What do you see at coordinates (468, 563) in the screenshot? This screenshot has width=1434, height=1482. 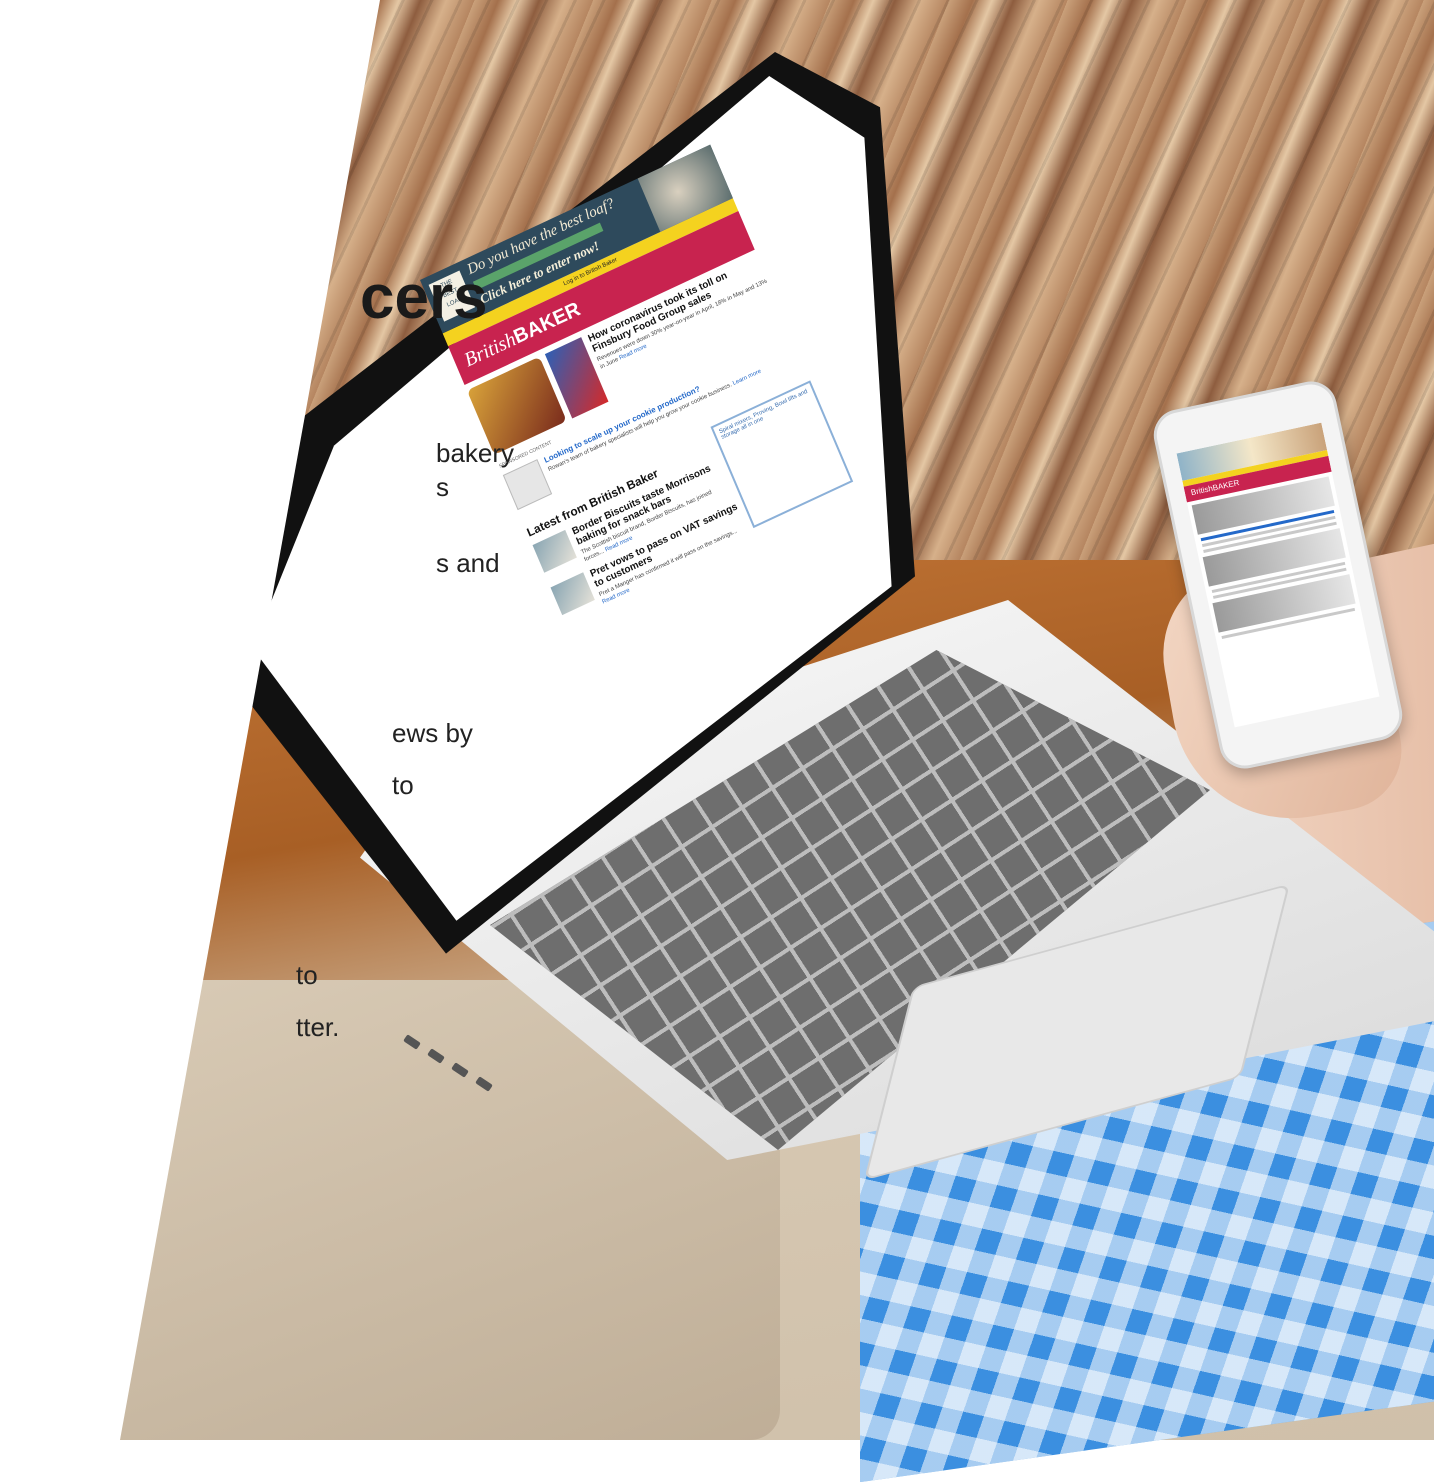 I see `slide-body-line: s and` at bounding box center [468, 563].